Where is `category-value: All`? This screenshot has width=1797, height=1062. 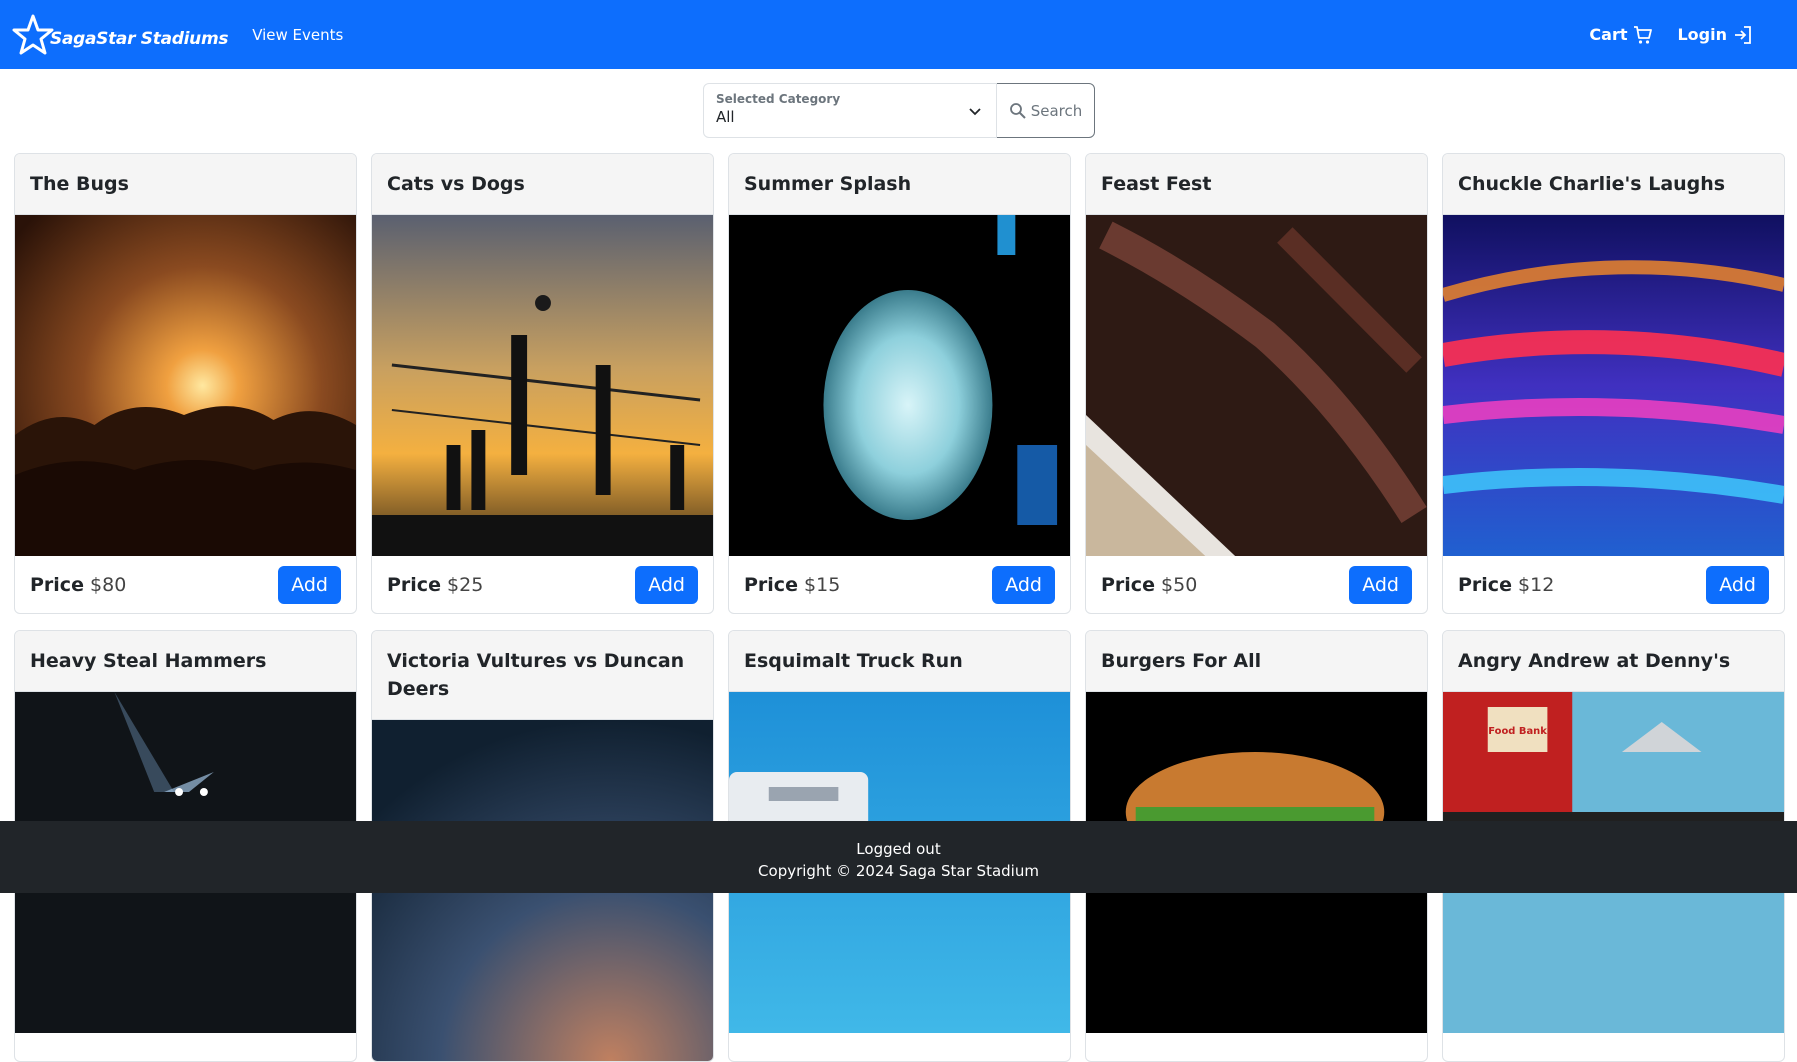
category-value: All is located at coordinates (725, 117).